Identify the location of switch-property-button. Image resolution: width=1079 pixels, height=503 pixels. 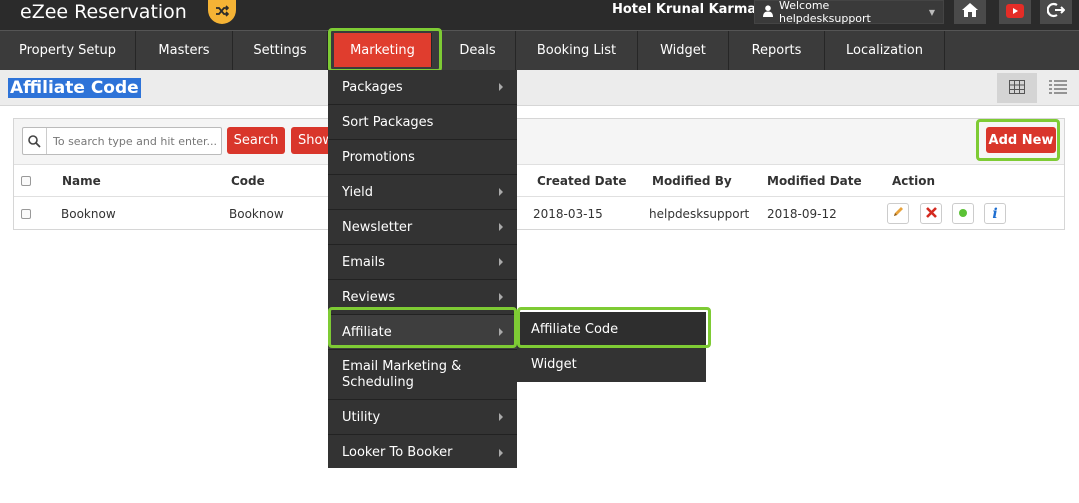
(222, 12).